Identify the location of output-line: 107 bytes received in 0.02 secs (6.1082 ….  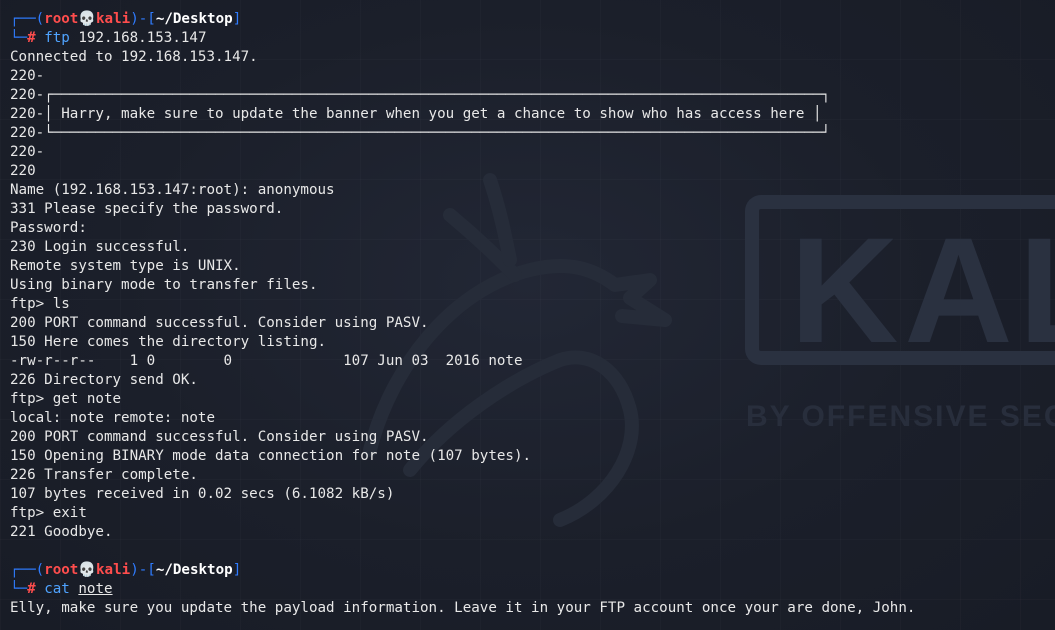
(202, 494).